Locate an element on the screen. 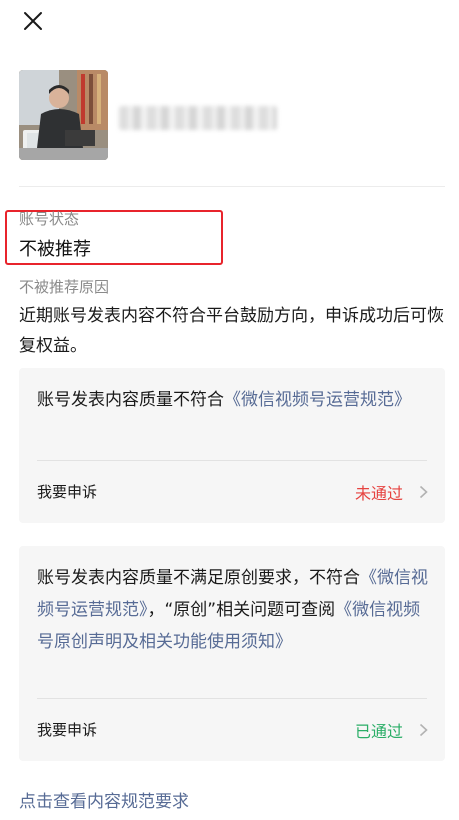 Image resolution: width=459 pixels, height=820 pixels. appeal-row: 我要申诉 已通过 is located at coordinates (232, 730).